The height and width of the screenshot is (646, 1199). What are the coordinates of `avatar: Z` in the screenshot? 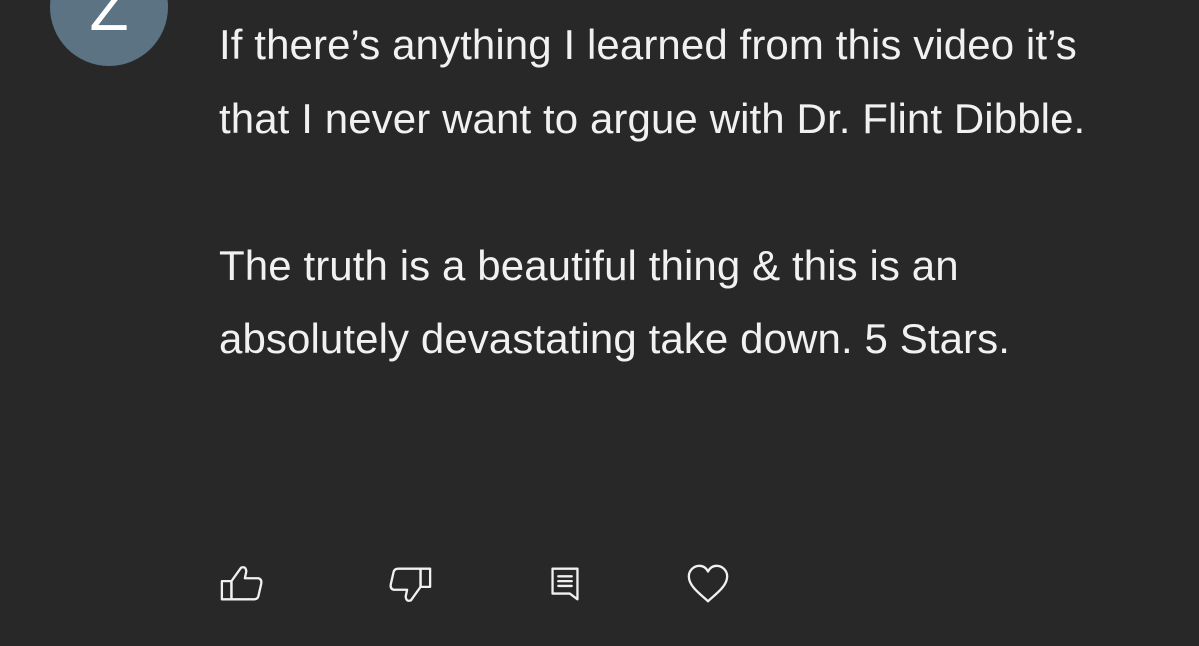 It's located at (109, 33).